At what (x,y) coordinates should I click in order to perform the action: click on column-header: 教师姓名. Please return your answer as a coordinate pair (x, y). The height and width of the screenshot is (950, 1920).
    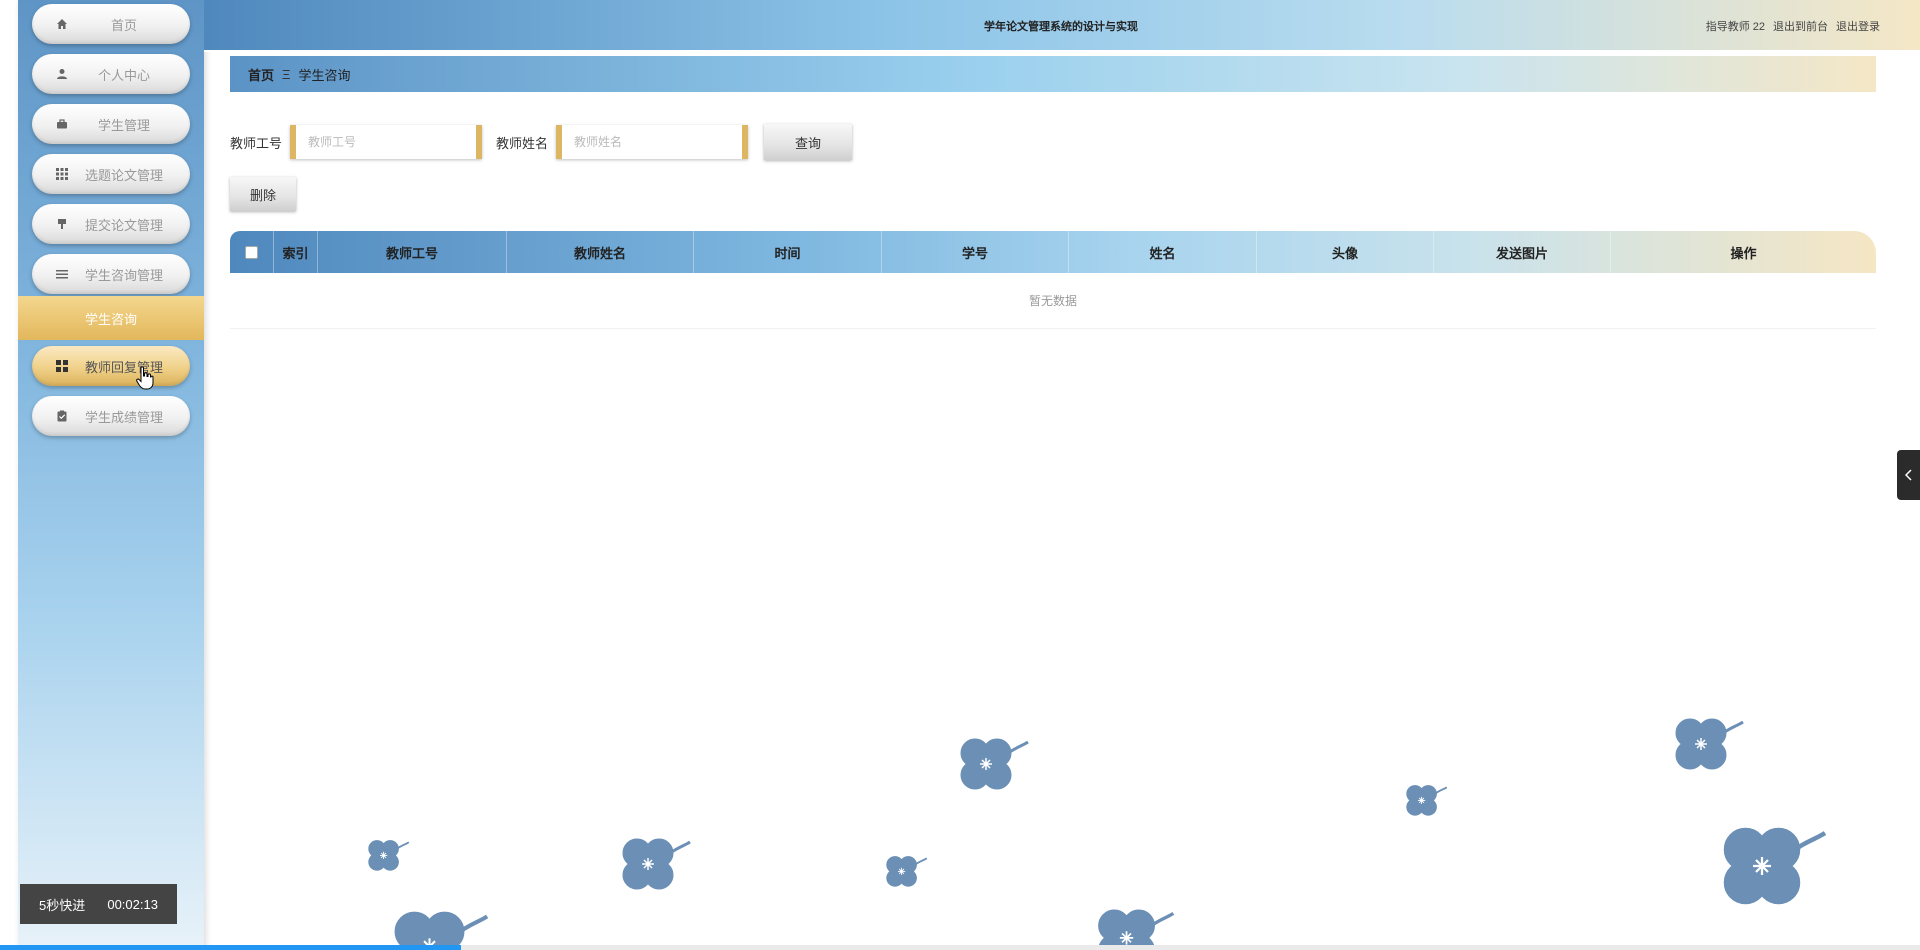
    Looking at the image, I should click on (600, 252).